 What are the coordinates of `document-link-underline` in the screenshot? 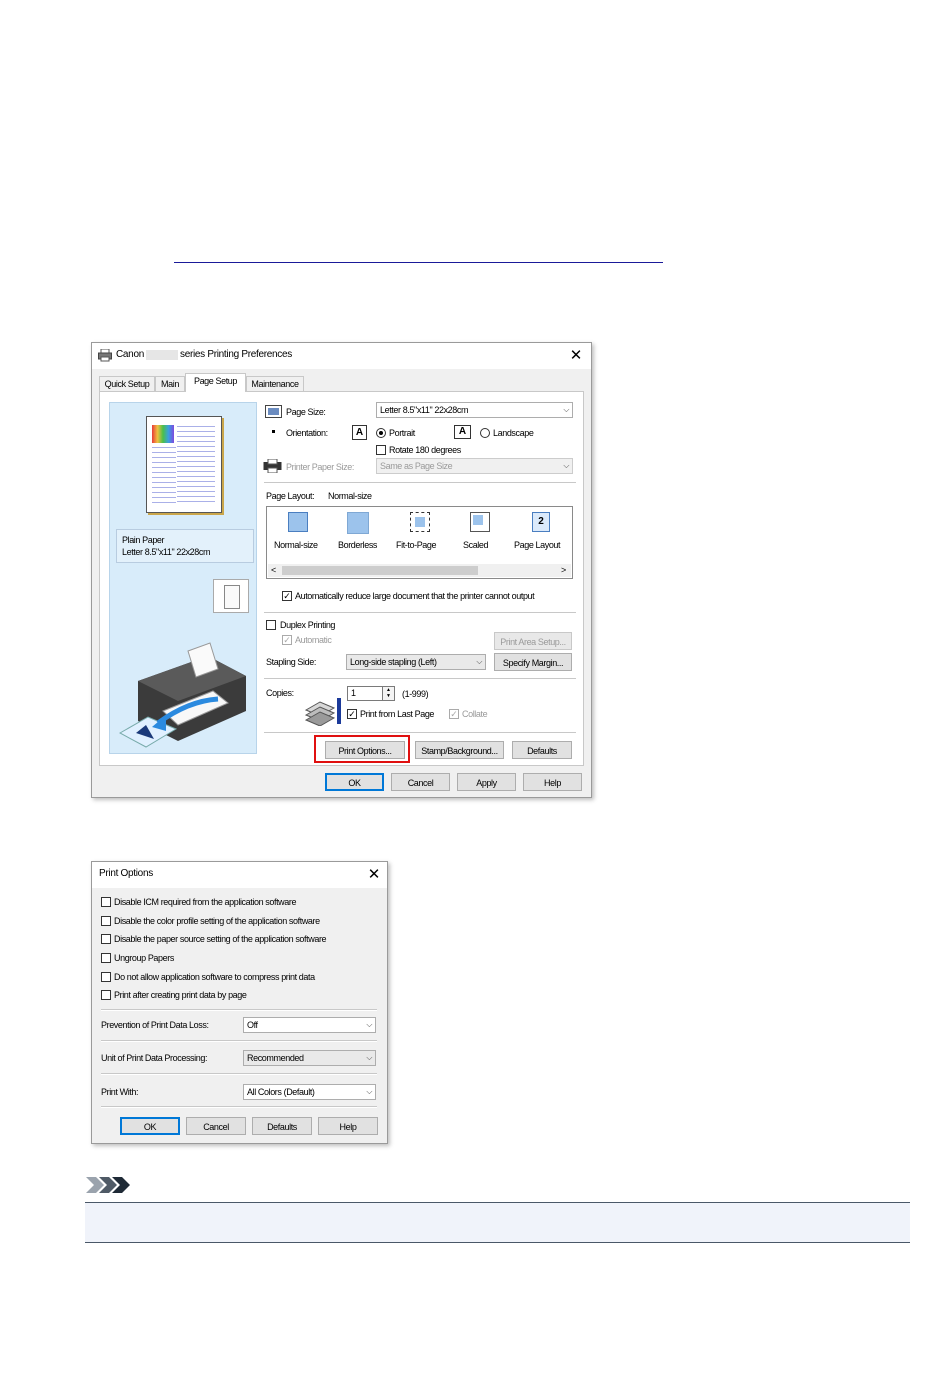 It's located at (418, 262).